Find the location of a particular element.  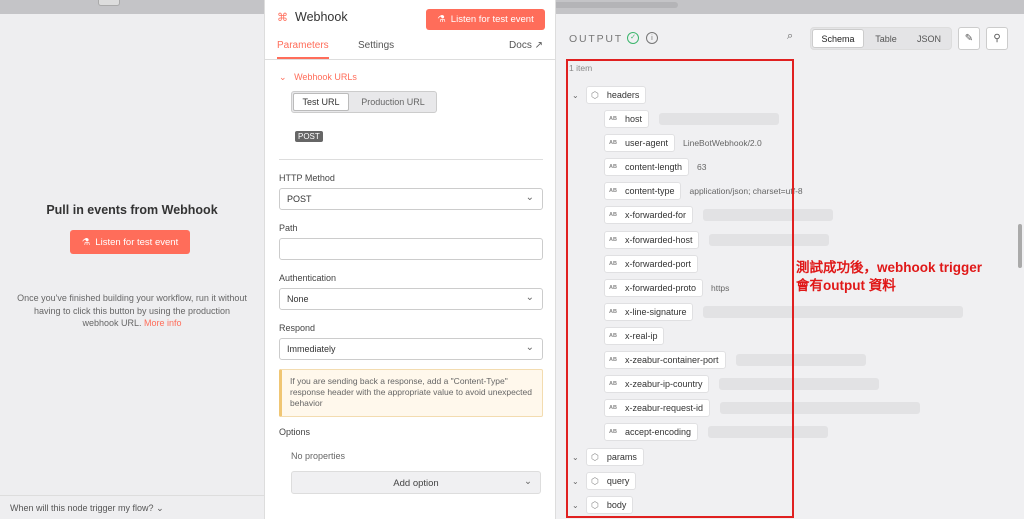

schema-field-pill: AB x-zeabur-request-id is located at coordinates (657, 408).